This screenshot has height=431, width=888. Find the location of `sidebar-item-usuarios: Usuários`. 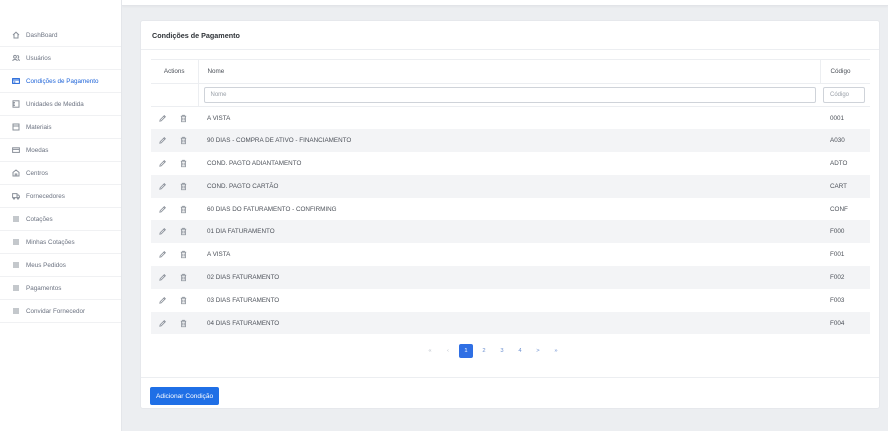

sidebar-item-usuarios: Usuários is located at coordinates (60, 58).